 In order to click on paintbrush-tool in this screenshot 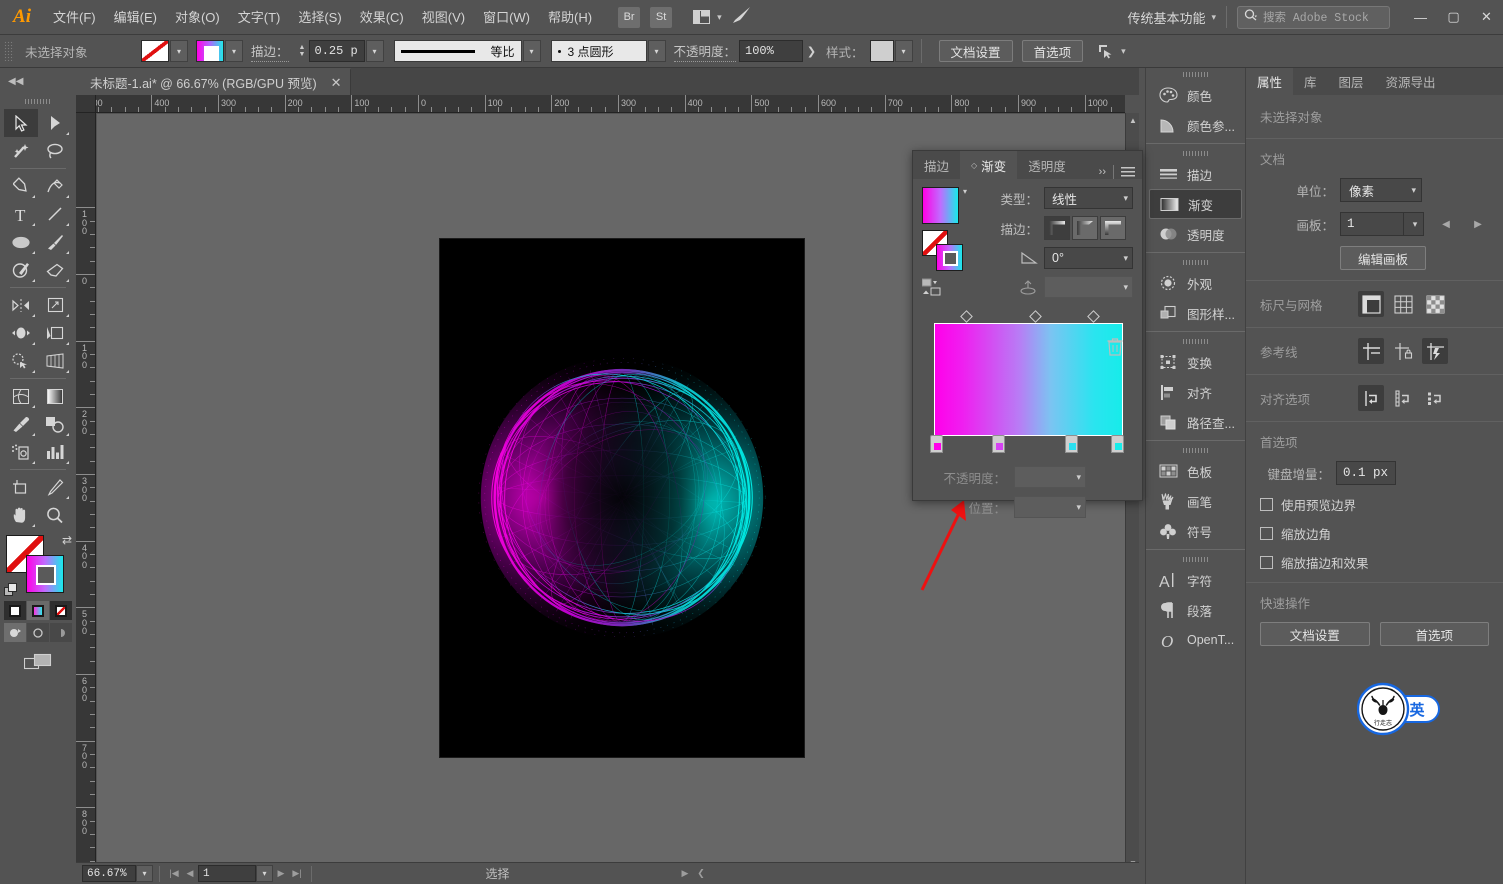, I will do `click(55, 242)`.